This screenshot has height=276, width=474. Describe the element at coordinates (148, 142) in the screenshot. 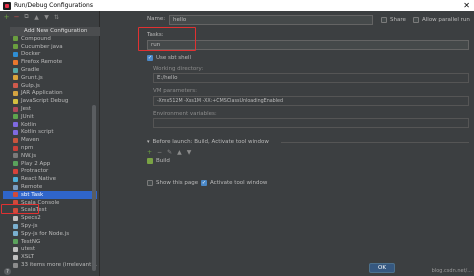

I see `collapse-icon: ▾` at that location.